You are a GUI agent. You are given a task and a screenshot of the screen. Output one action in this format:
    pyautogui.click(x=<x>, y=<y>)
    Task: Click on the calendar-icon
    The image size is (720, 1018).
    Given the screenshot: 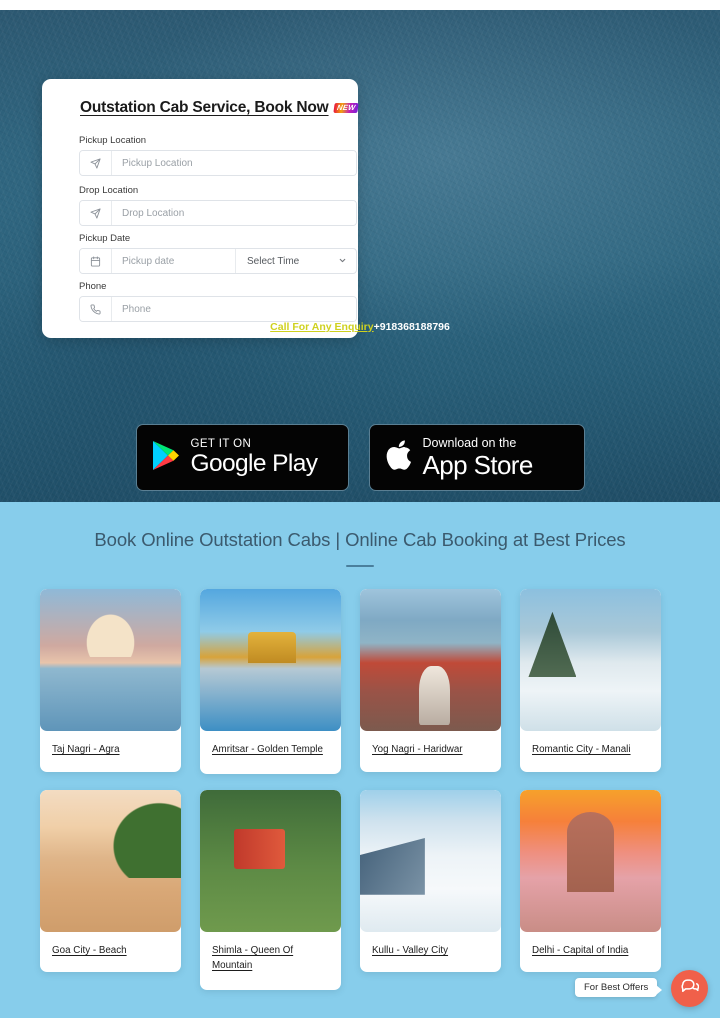 What is the action you would take?
    pyautogui.click(x=96, y=261)
    